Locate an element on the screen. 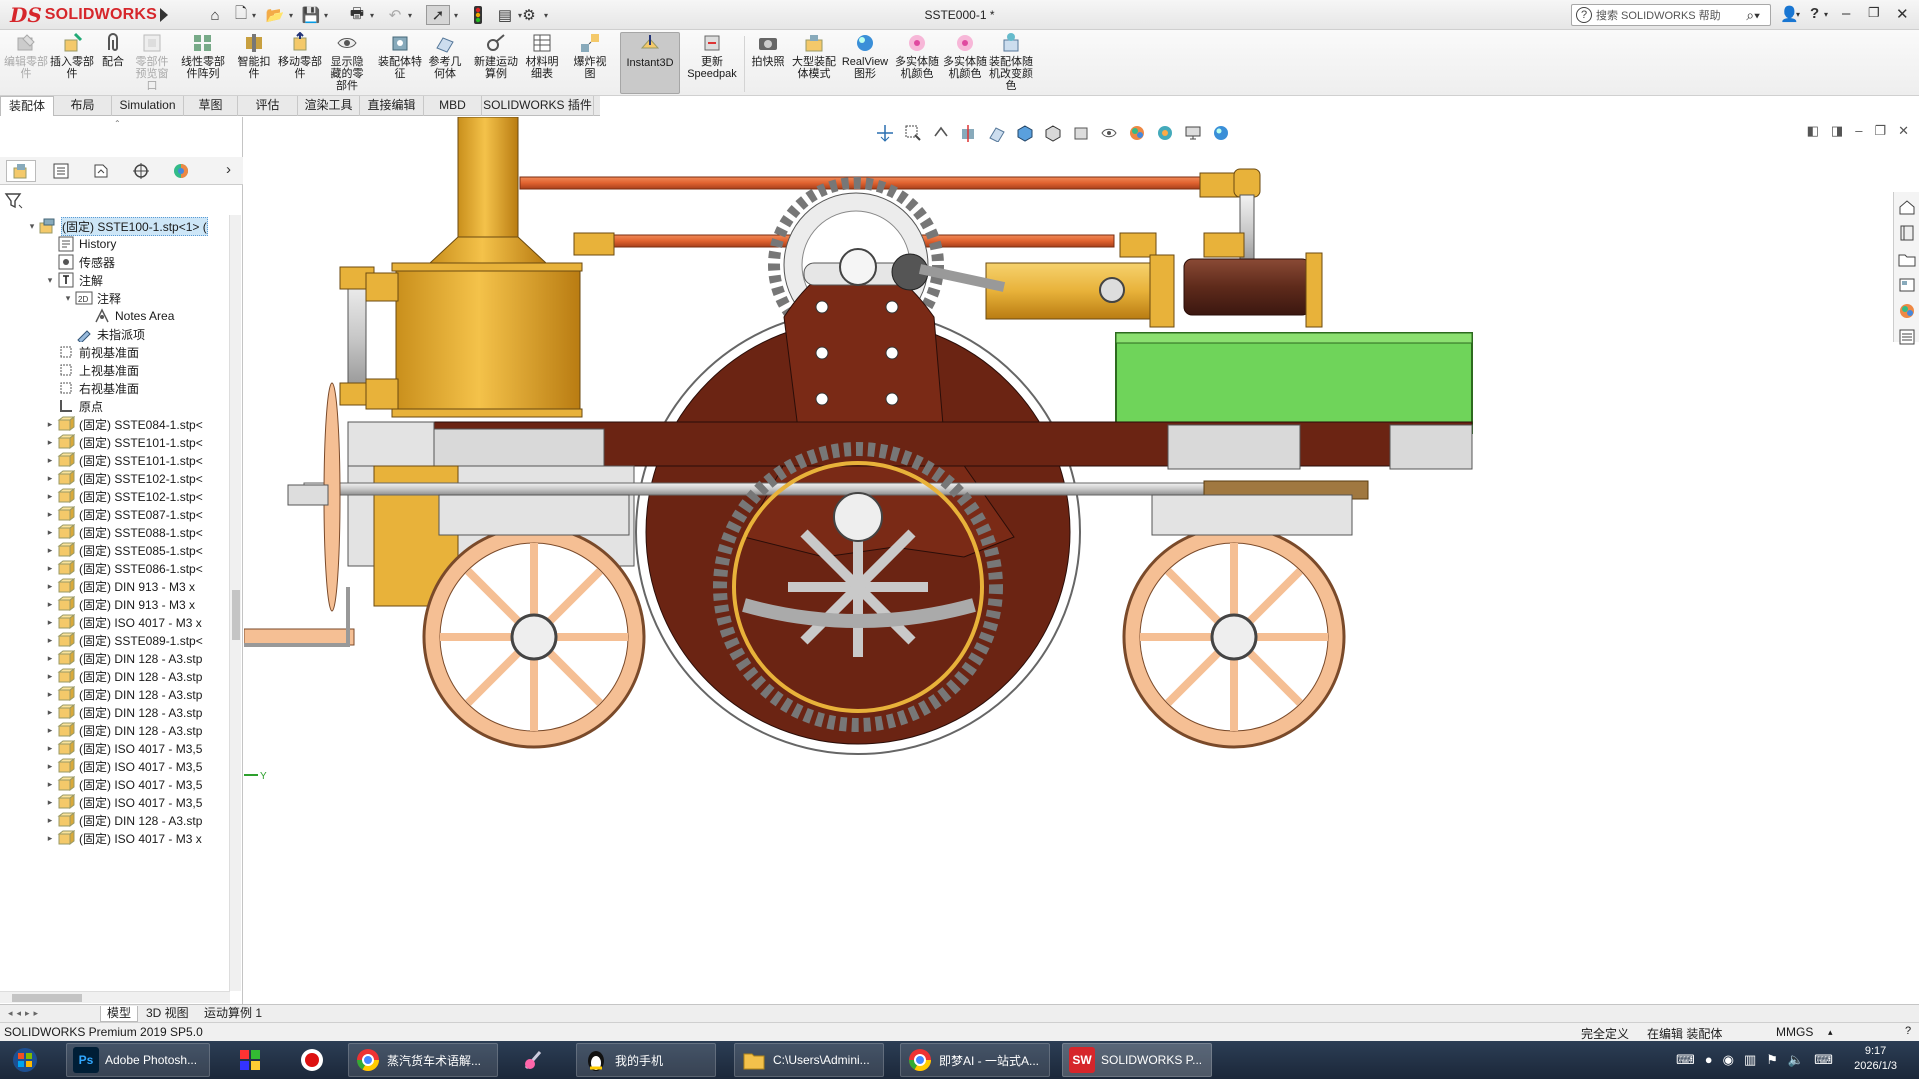 The width and height of the screenshot is (1919, 1079). taskbar-colorful-app-icon is located at coordinates (250, 1060).